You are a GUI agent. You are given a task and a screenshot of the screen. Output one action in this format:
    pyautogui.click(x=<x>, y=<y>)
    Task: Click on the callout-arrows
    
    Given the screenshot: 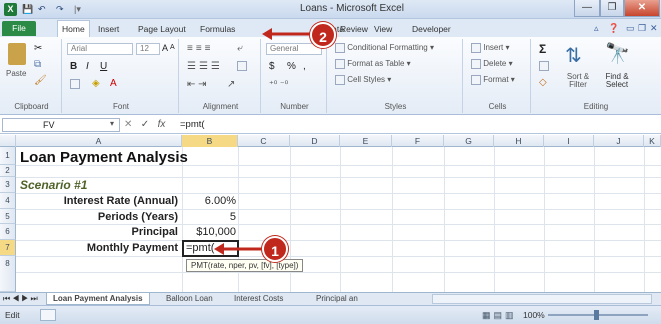 What is the action you would take?
    pyautogui.click(x=263, y=141)
    